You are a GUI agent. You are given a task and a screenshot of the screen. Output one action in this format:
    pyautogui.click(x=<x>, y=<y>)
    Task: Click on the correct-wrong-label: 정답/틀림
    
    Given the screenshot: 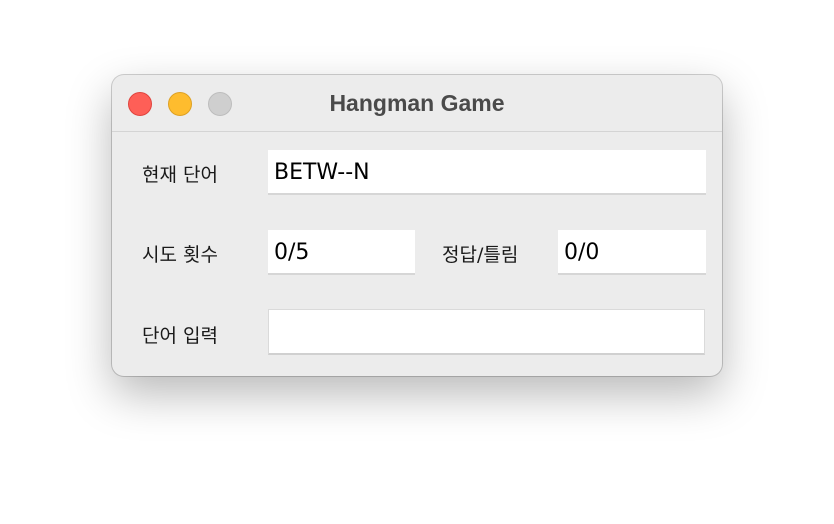 What is the action you would take?
    pyautogui.click(x=480, y=255)
    